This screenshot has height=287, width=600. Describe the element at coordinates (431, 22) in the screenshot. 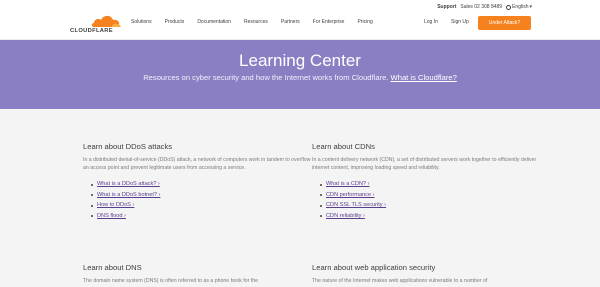

I see `login-link: Log In` at that location.